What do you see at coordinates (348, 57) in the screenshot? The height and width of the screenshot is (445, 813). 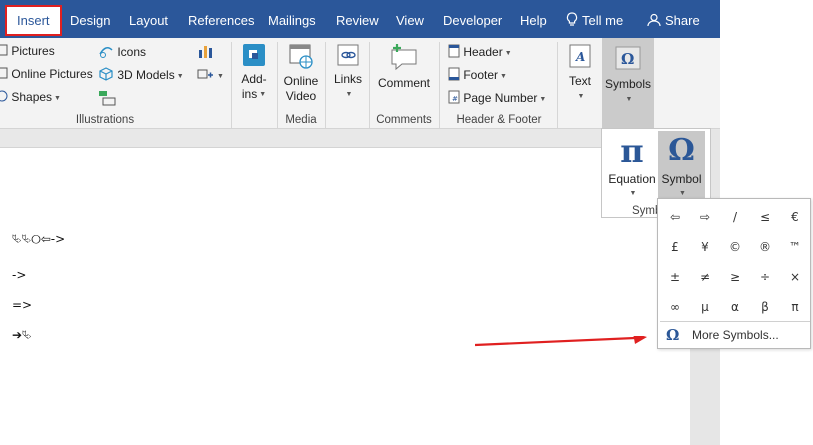 I see `link-icon` at bounding box center [348, 57].